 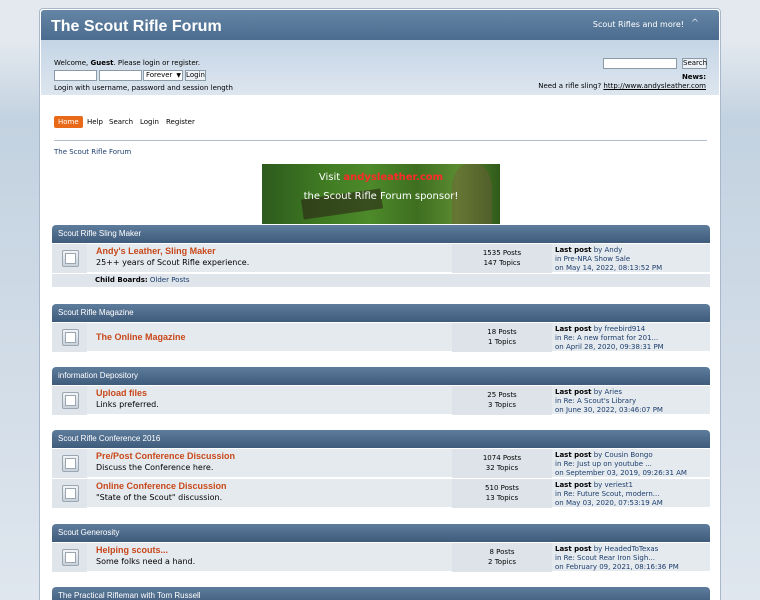 What do you see at coordinates (159, 75) in the screenshot?
I see `session-length-value: Forever` at bounding box center [159, 75].